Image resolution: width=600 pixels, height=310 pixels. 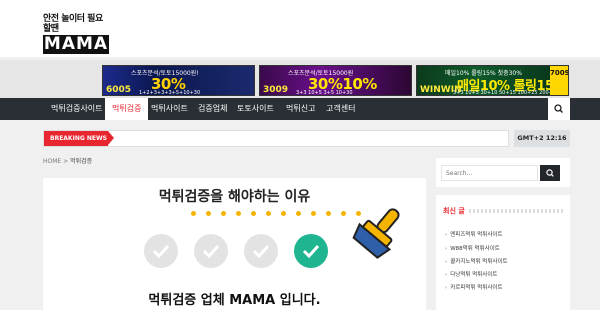 What do you see at coordinates (212, 109) in the screenshot?
I see `nav-item-verified-companies: 검증업체` at bounding box center [212, 109].